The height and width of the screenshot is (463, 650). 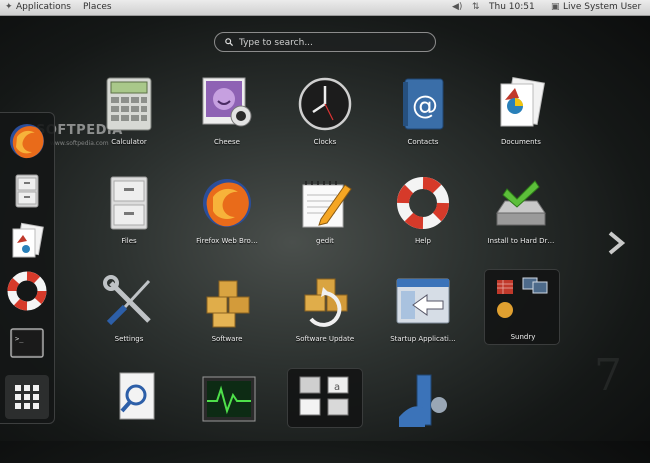 What do you see at coordinates (27, 268) in the screenshot?
I see `dash: >_` at bounding box center [27, 268].